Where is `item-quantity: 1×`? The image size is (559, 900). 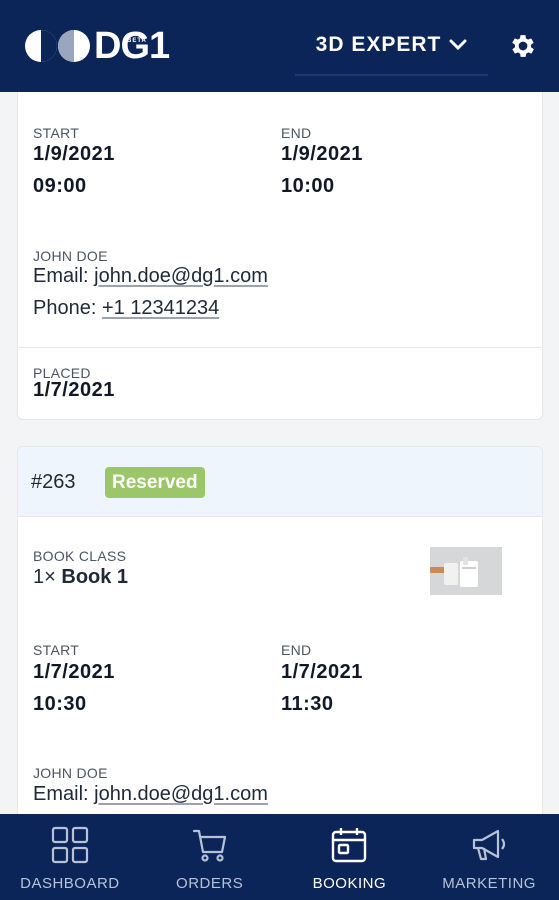
item-quantity: 1× is located at coordinates (44, 577).